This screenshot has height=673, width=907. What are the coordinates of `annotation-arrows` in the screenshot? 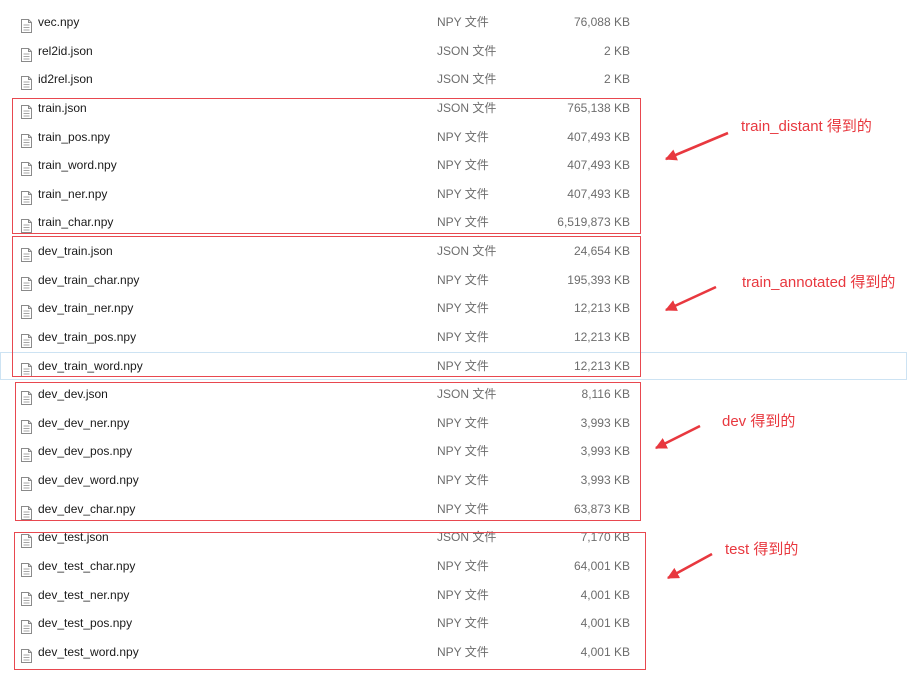 It's located at (691, 355).